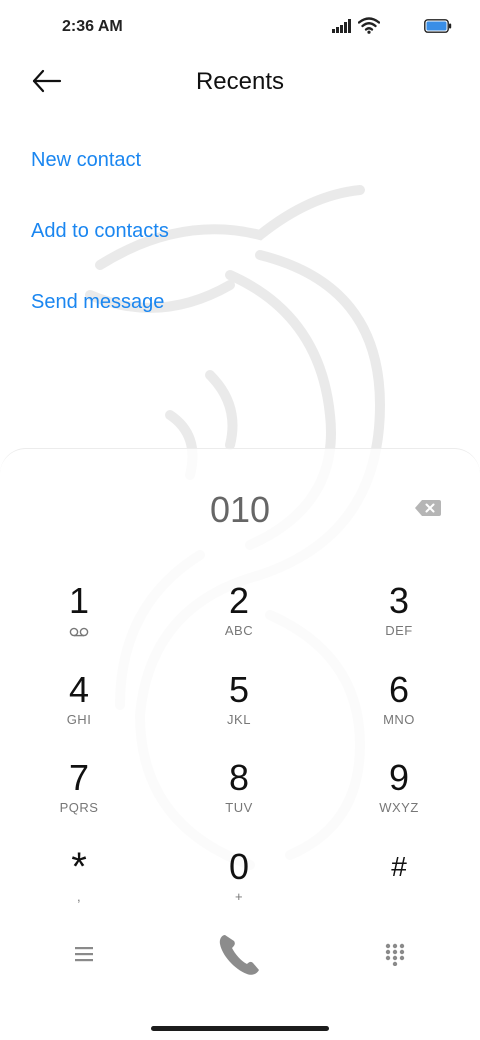  Describe the element at coordinates (92, 26) in the screenshot. I see `status-time: 2:36 AM` at that location.